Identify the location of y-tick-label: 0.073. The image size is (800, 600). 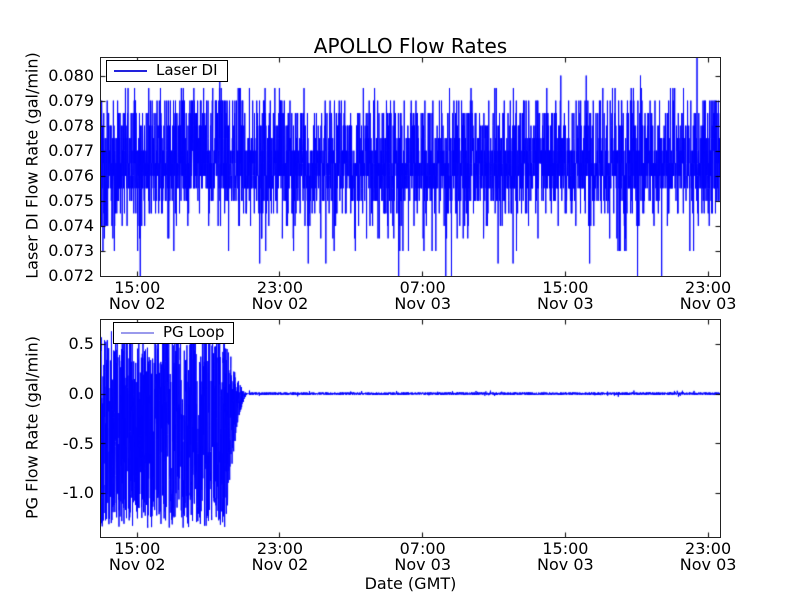
(71, 251).